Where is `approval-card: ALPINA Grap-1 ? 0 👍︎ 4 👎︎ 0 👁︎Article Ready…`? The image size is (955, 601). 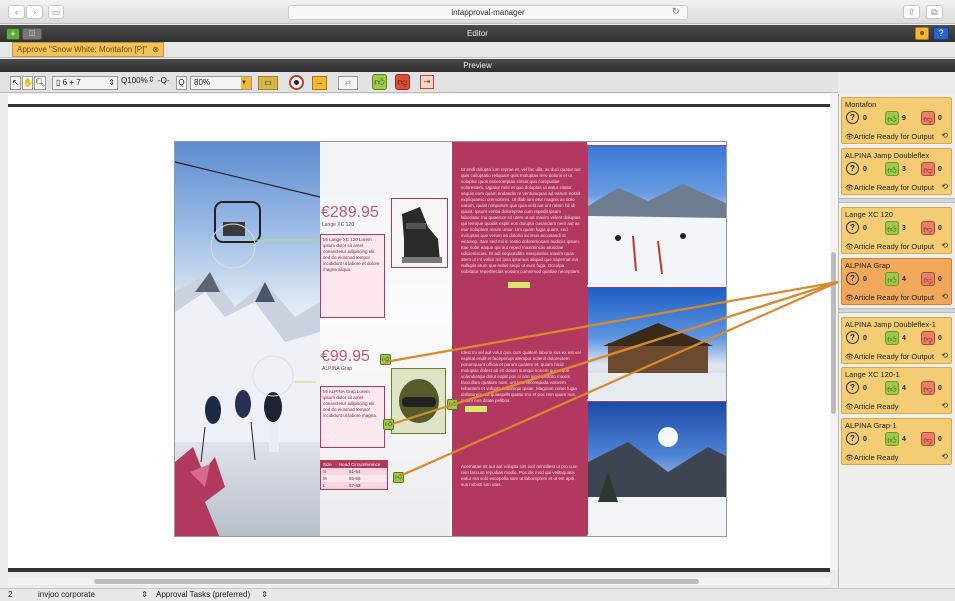
approval-card: ALPINA Grap-1 ? 0 👍︎ 4 👎︎ 0 👁︎Article Ready… is located at coordinates (896, 441).